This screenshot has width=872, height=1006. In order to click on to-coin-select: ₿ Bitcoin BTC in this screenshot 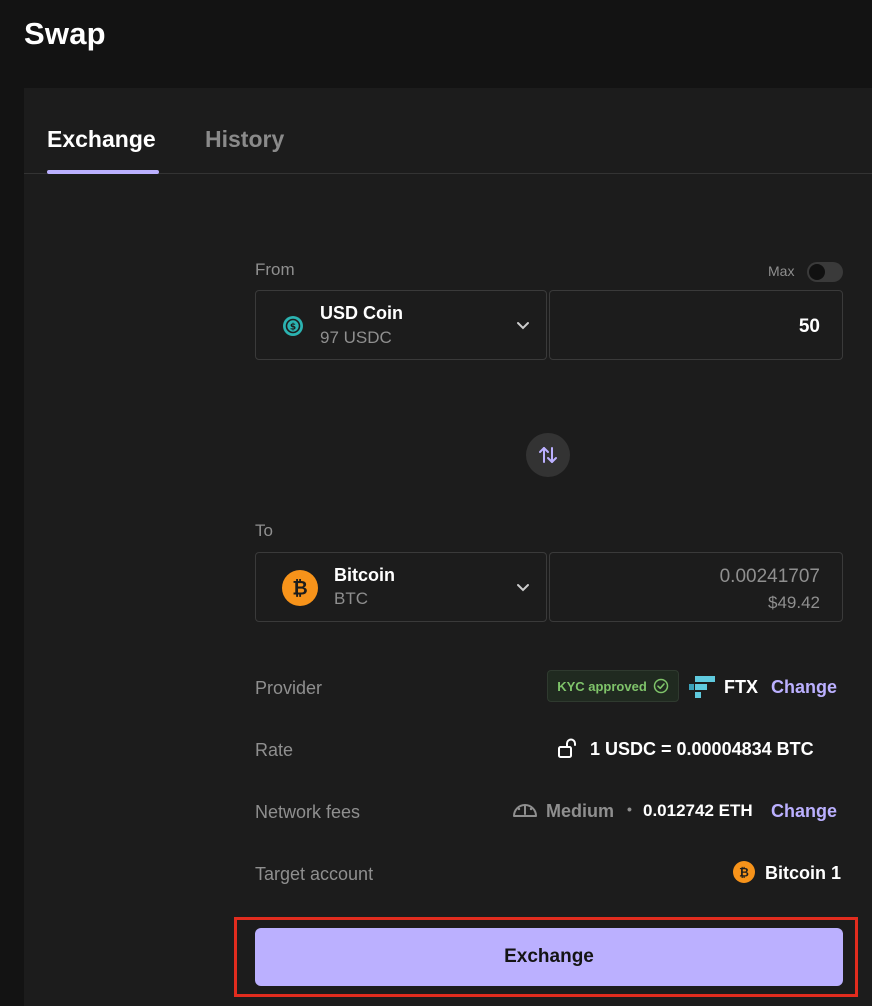, I will do `click(401, 587)`.